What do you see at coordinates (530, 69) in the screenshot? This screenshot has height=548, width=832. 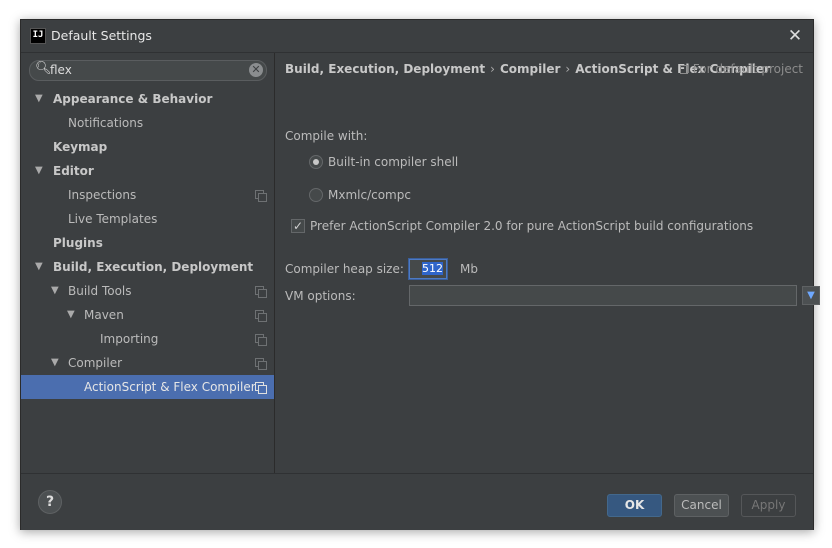 I see `breadcrumb-item: Compiler` at bounding box center [530, 69].